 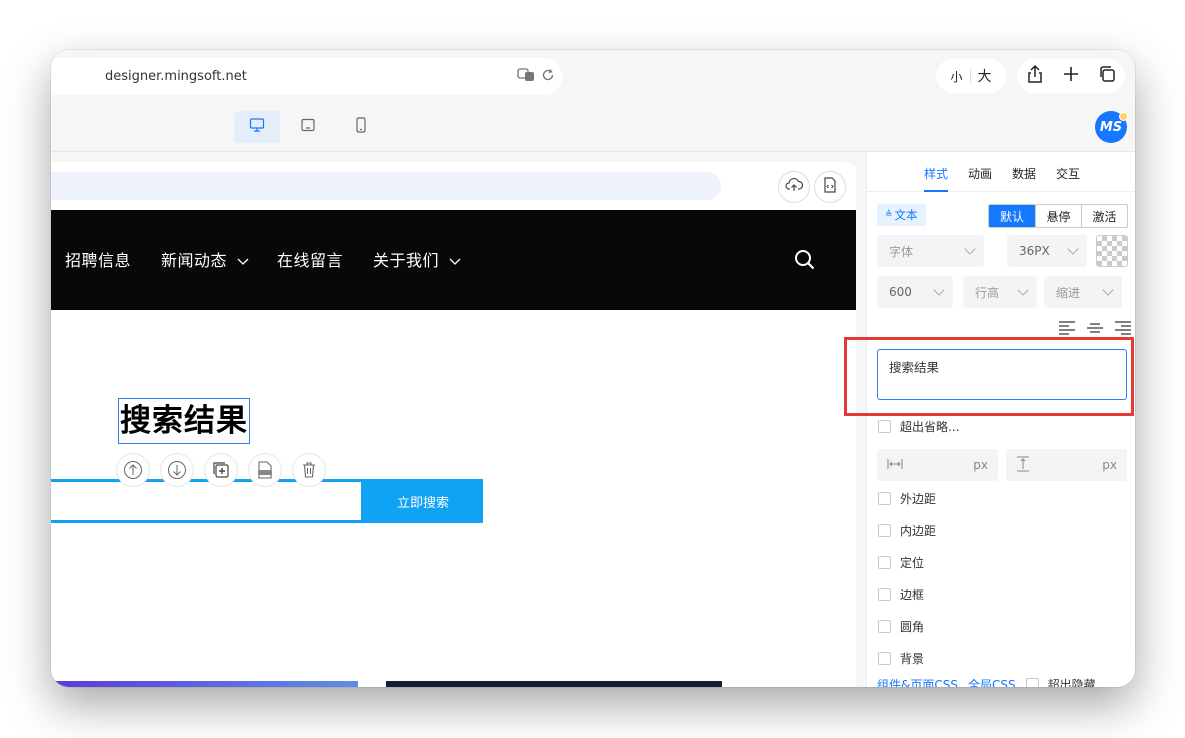 I want to click on move-down-icon, so click(x=177, y=470).